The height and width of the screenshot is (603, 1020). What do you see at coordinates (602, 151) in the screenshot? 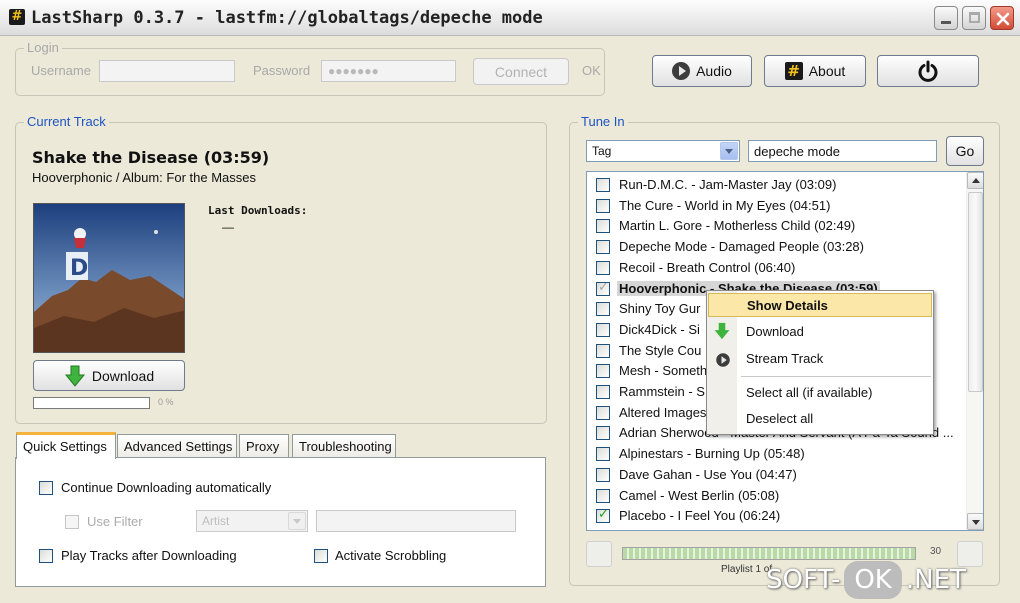
I see `station-type-value: Tag` at bounding box center [602, 151].